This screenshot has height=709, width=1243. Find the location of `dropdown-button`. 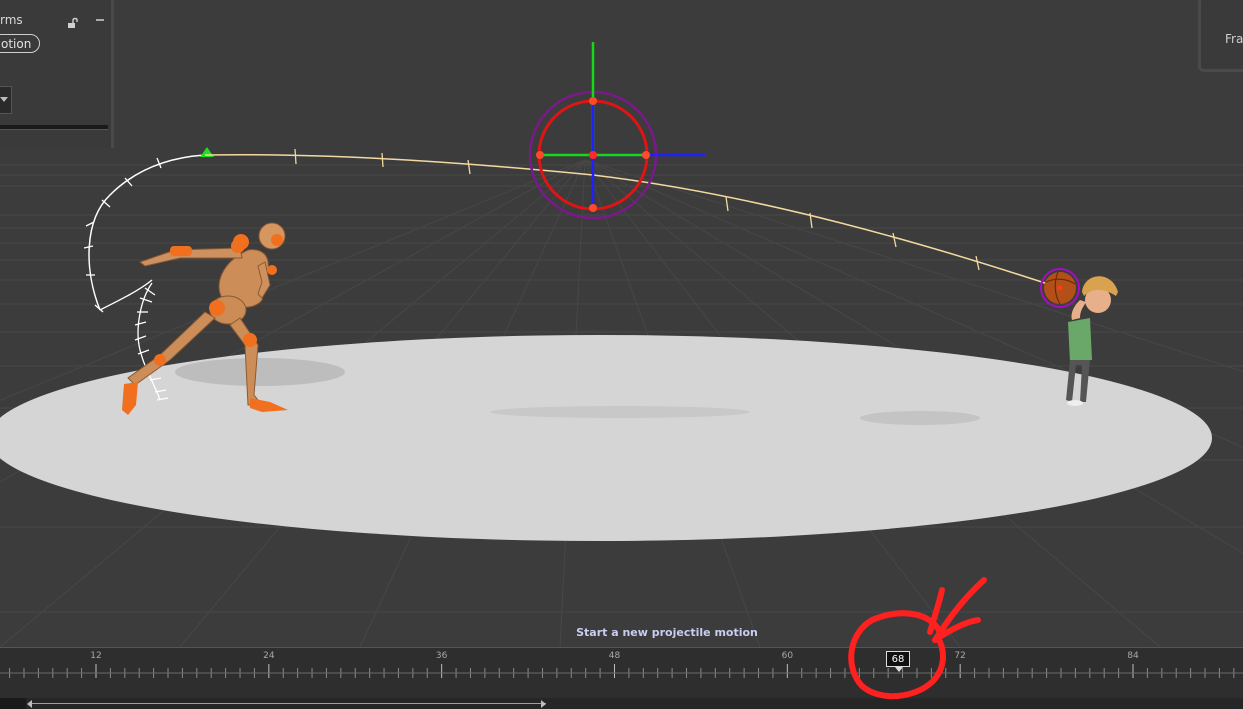

dropdown-button is located at coordinates (6, 100).